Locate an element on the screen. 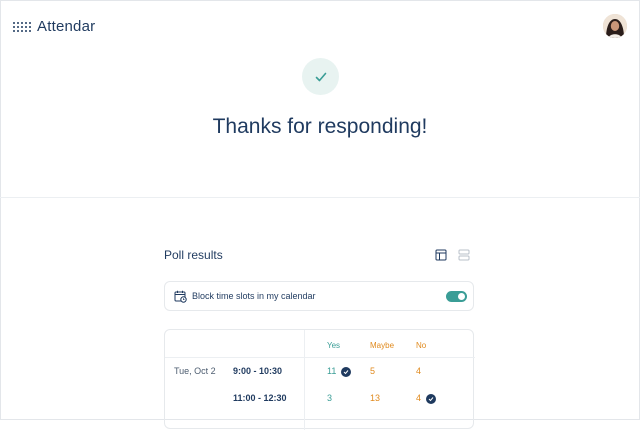  block-time-slots-card: Block time slots in my calendar is located at coordinates (319, 296).